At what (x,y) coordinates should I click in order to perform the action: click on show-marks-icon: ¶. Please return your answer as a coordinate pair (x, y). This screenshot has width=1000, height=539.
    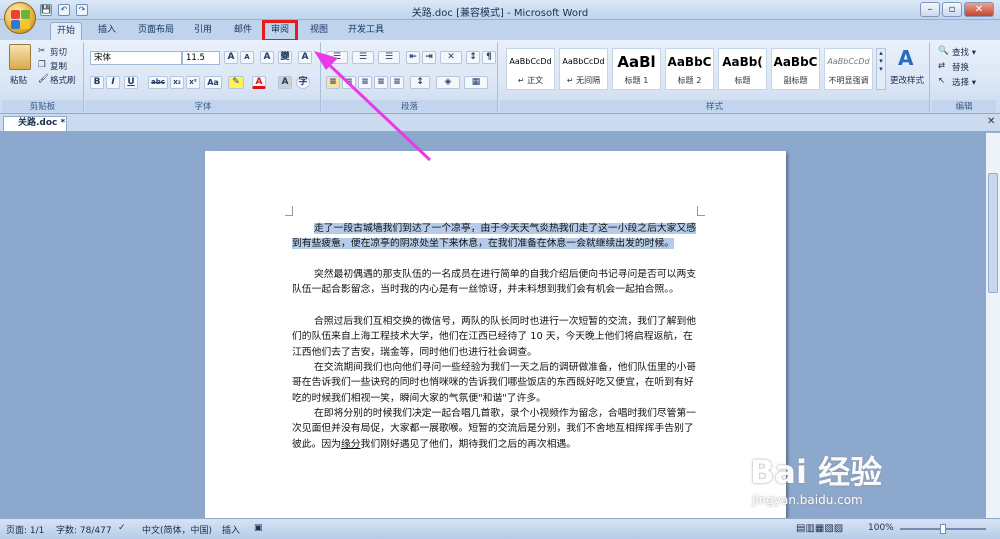
    Looking at the image, I should click on (489, 57).